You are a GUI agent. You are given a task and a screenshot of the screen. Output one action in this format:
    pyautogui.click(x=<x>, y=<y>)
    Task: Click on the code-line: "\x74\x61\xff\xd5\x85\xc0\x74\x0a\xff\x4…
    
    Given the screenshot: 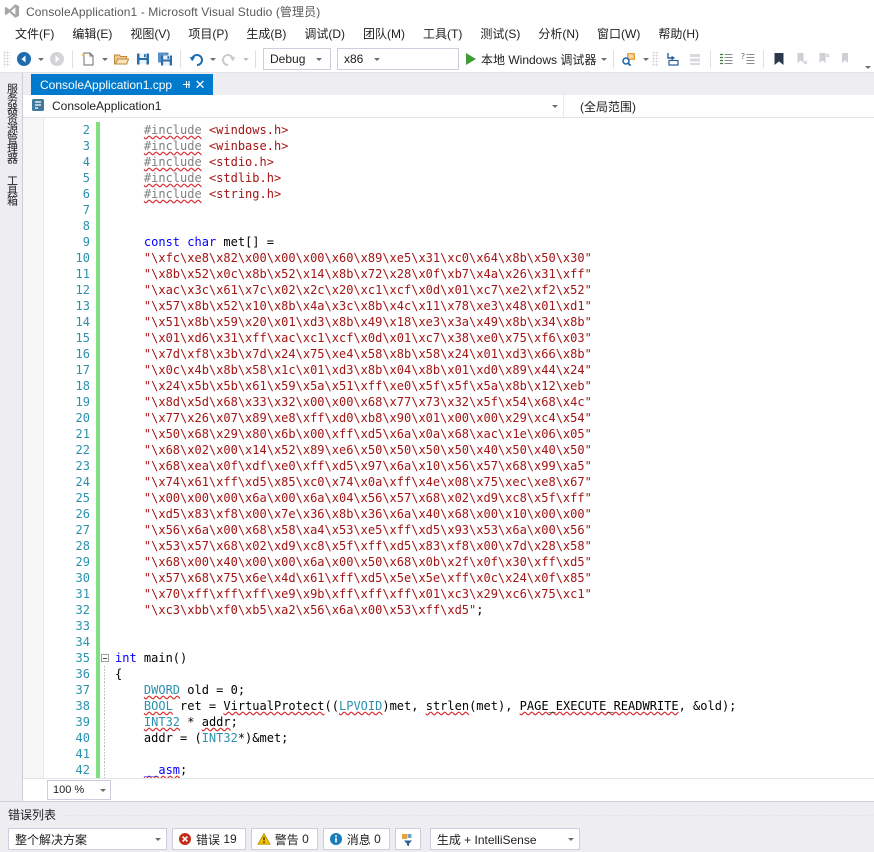 What is the action you would take?
    pyautogui.click(x=494, y=482)
    